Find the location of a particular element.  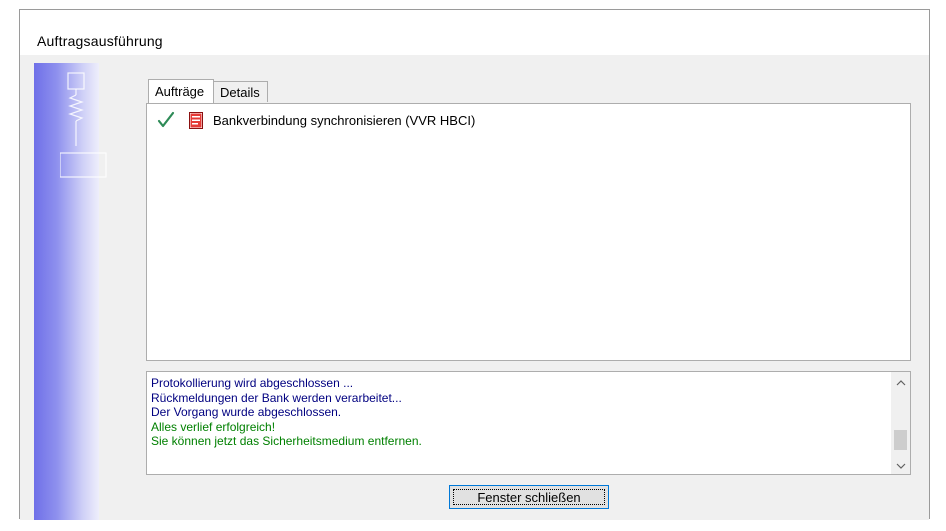

log-scrollbar is located at coordinates (900, 423).